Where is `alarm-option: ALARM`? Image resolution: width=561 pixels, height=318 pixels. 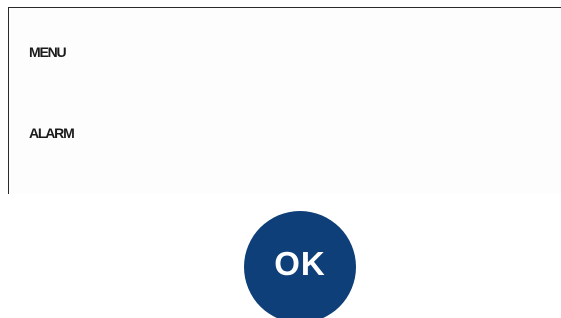 alarm-option: ALARM is located at coordinates (52, 133).